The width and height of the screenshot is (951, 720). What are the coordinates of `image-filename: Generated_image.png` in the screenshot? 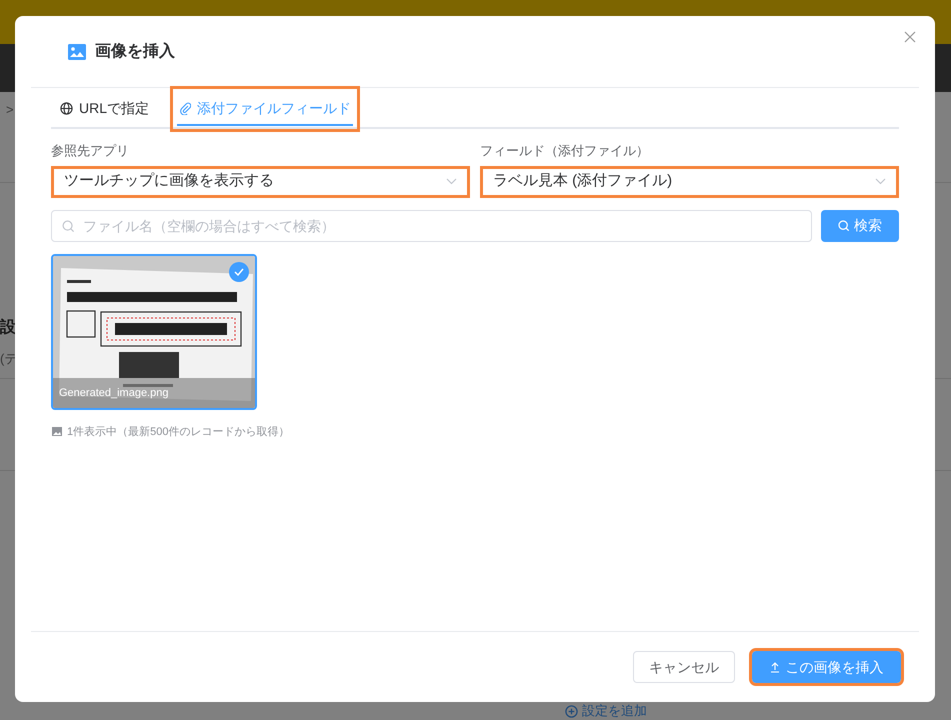 It's located at (113, 393).